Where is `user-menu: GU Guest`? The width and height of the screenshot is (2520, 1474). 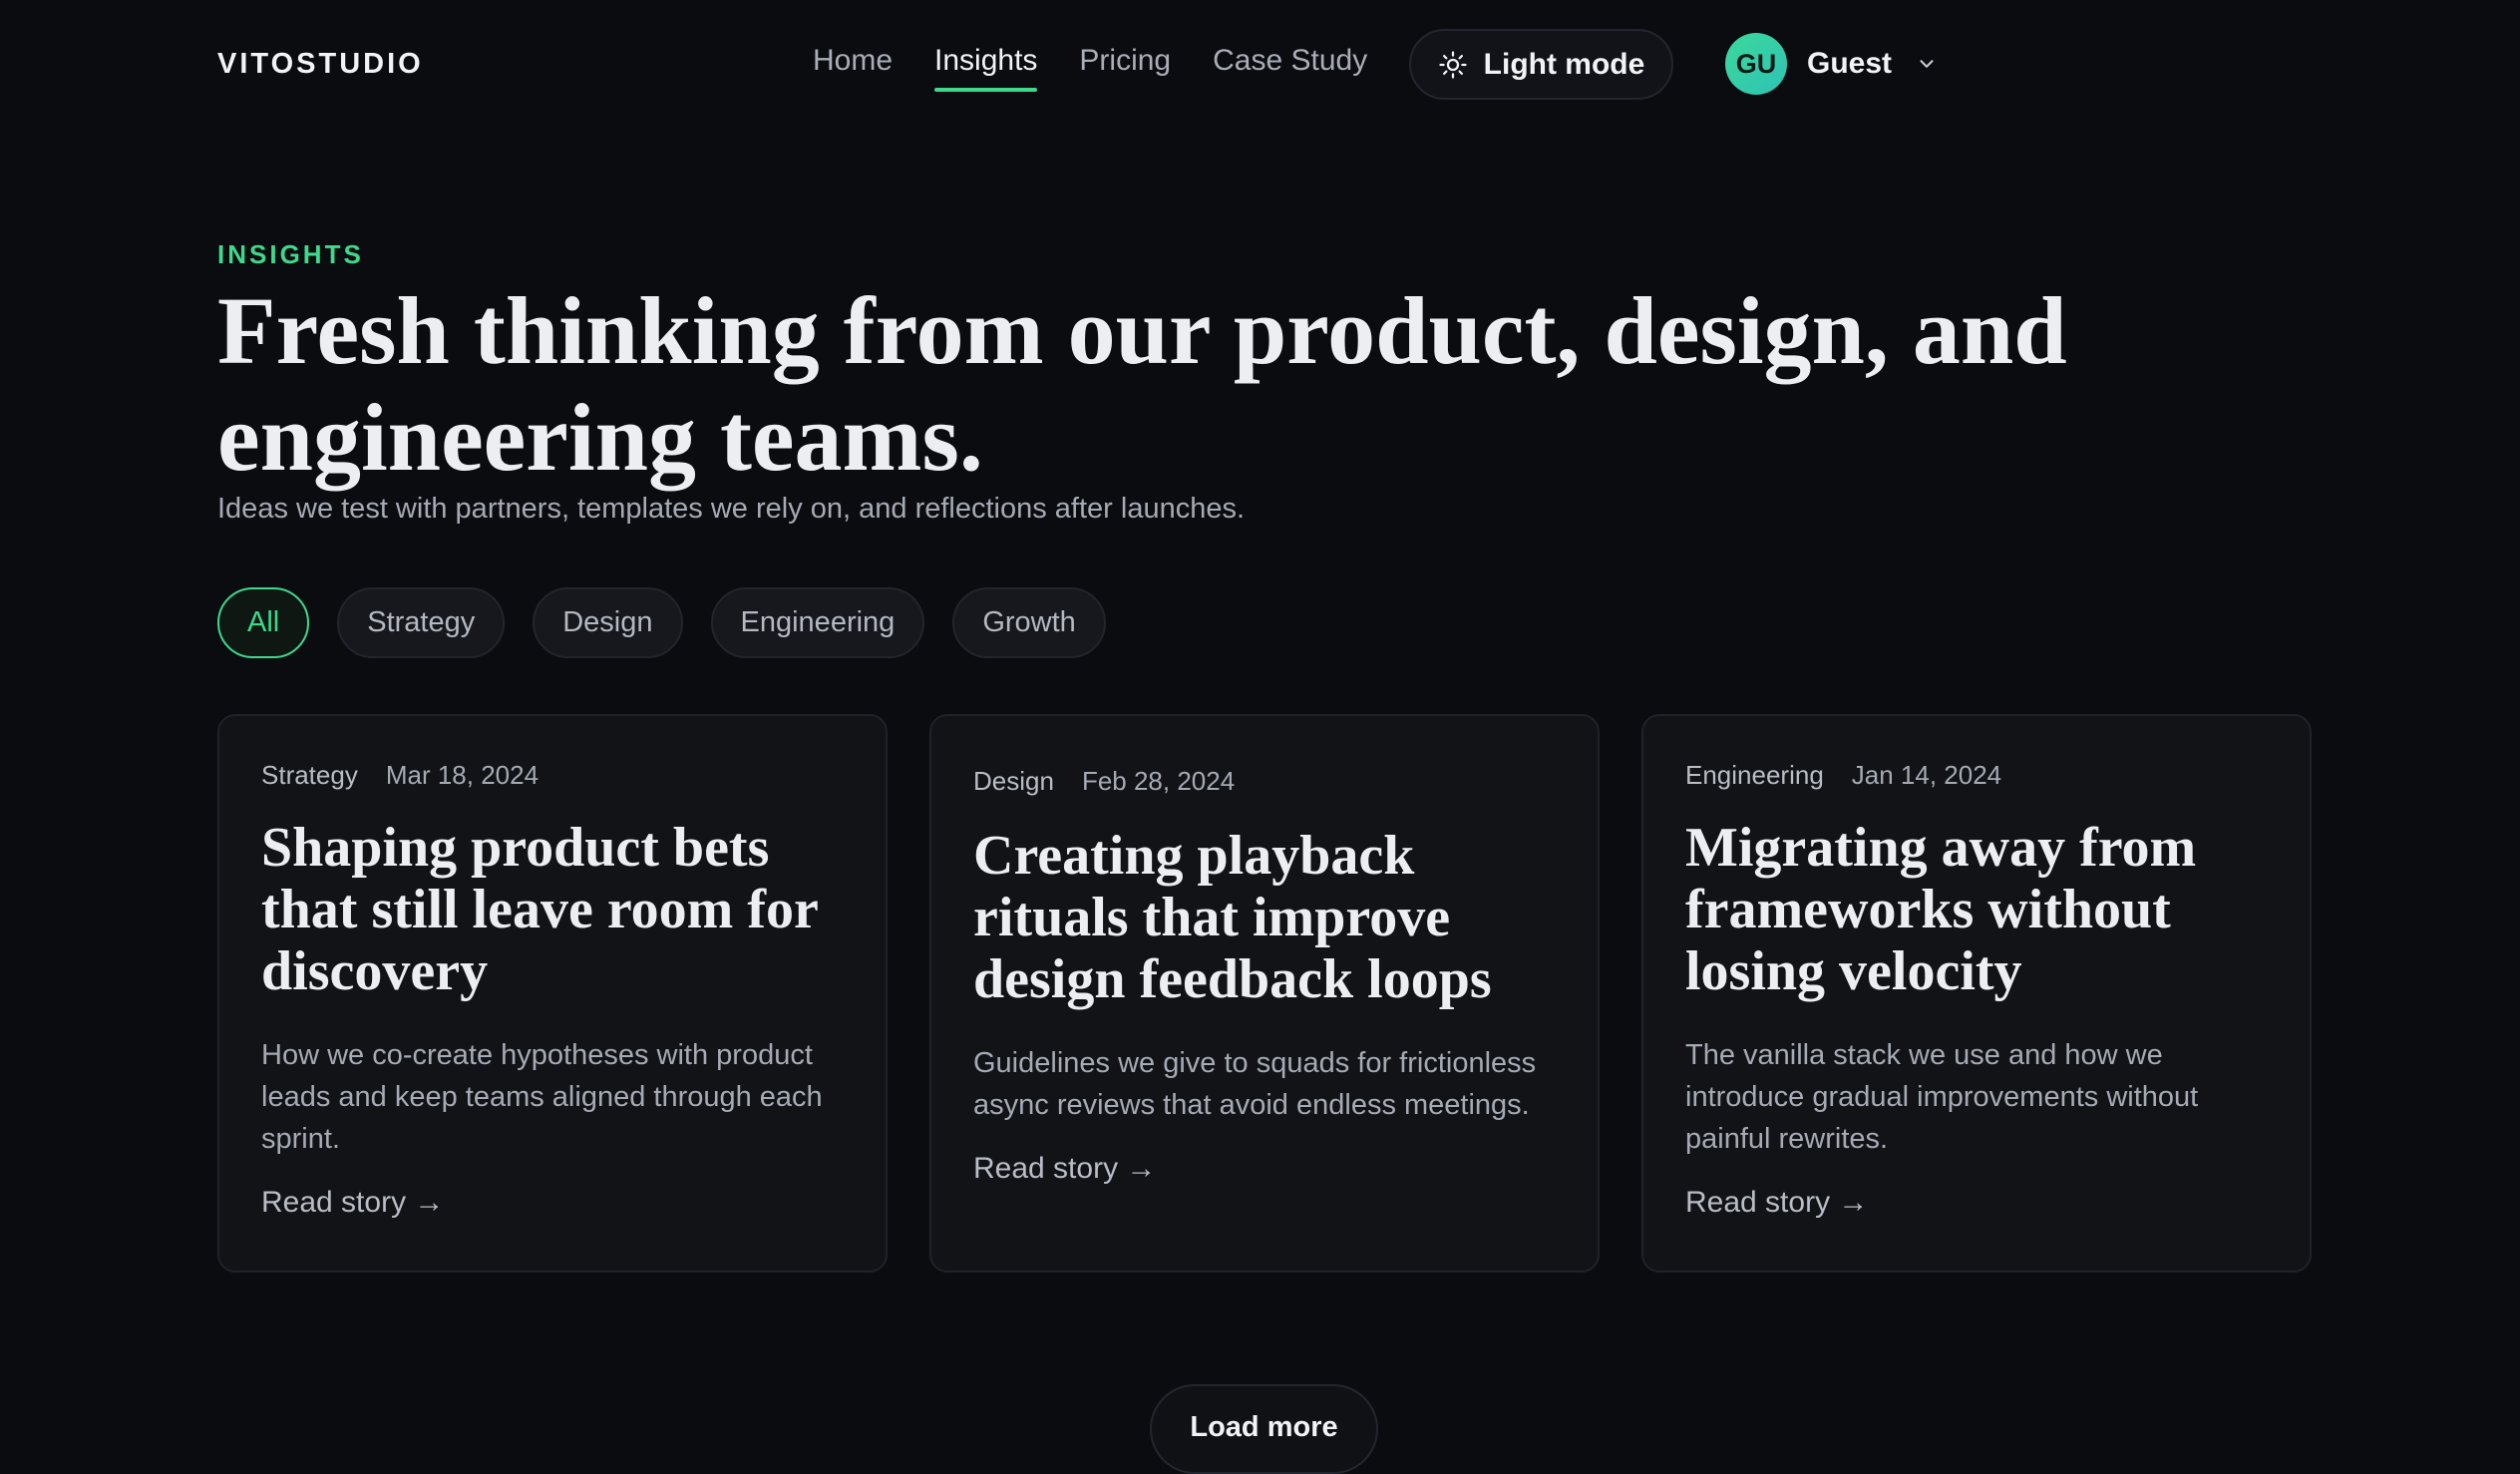
user-menu: GU Guest is located at coordinates (1832, 64).